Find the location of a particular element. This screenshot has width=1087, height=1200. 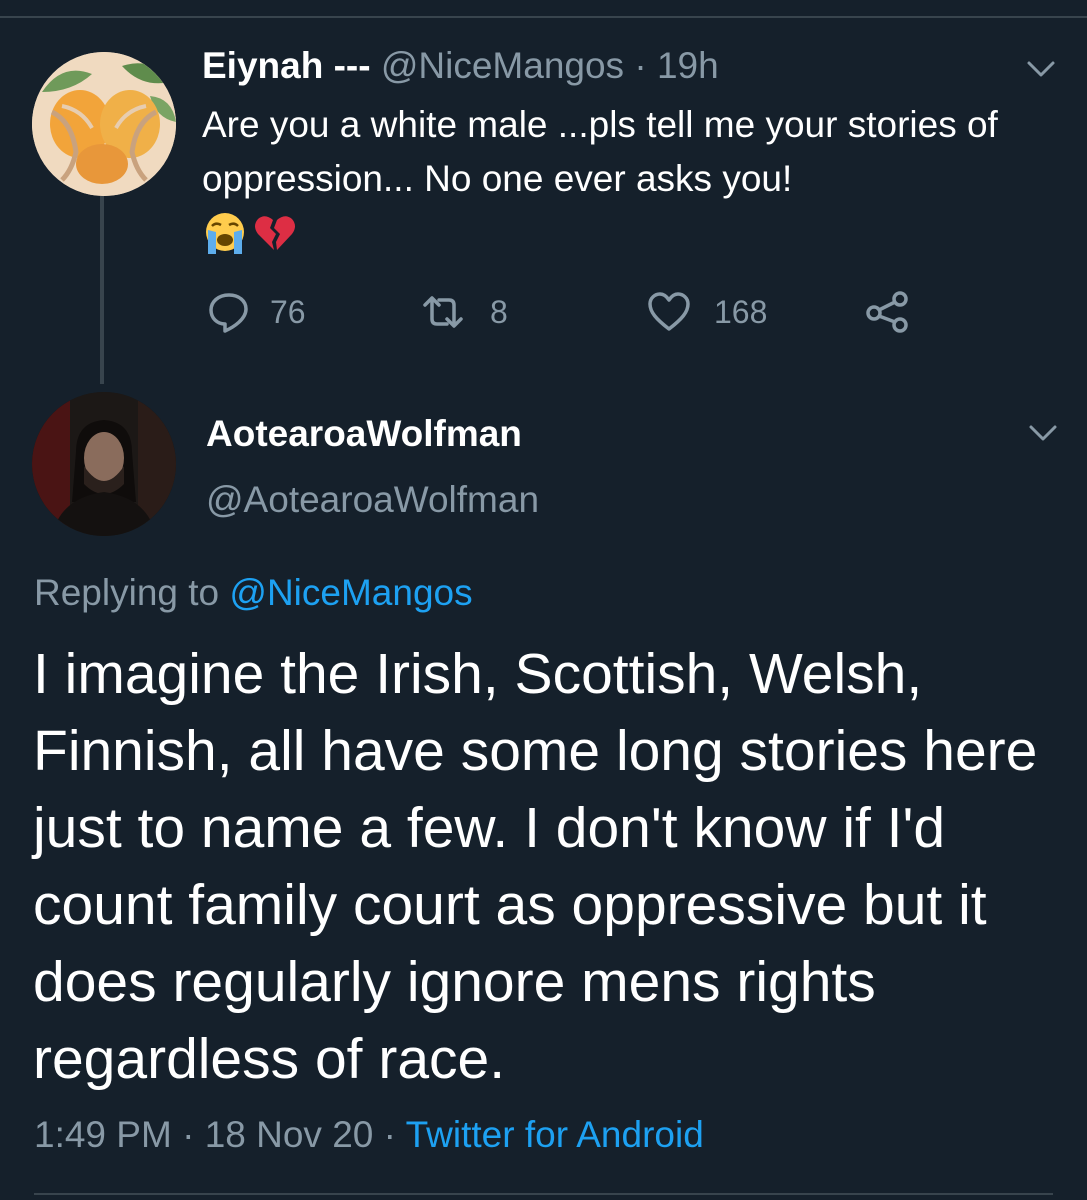

chevron-down-icon is located at coordinates (1041, 69).